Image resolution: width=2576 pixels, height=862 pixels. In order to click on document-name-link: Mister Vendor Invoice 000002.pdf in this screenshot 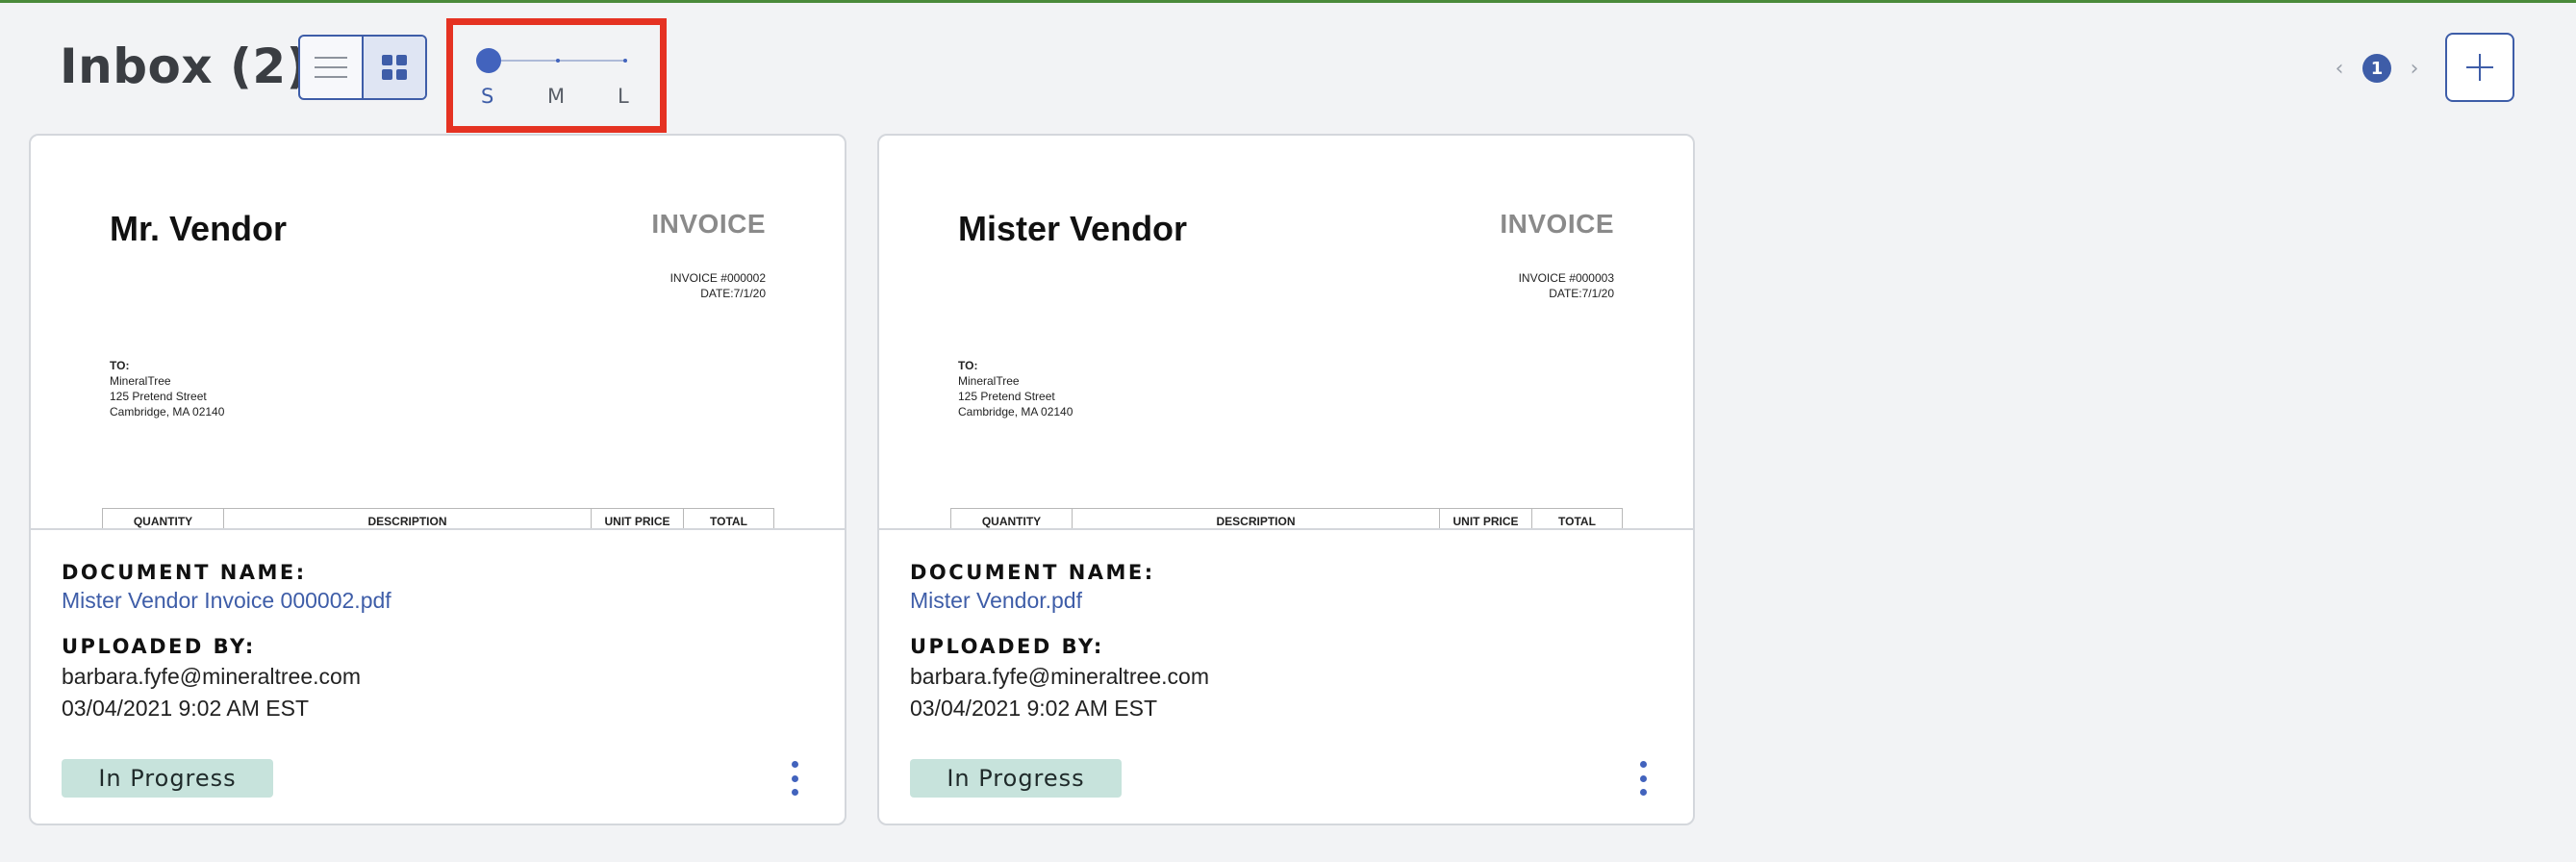, I will do `click(438, 601)`.